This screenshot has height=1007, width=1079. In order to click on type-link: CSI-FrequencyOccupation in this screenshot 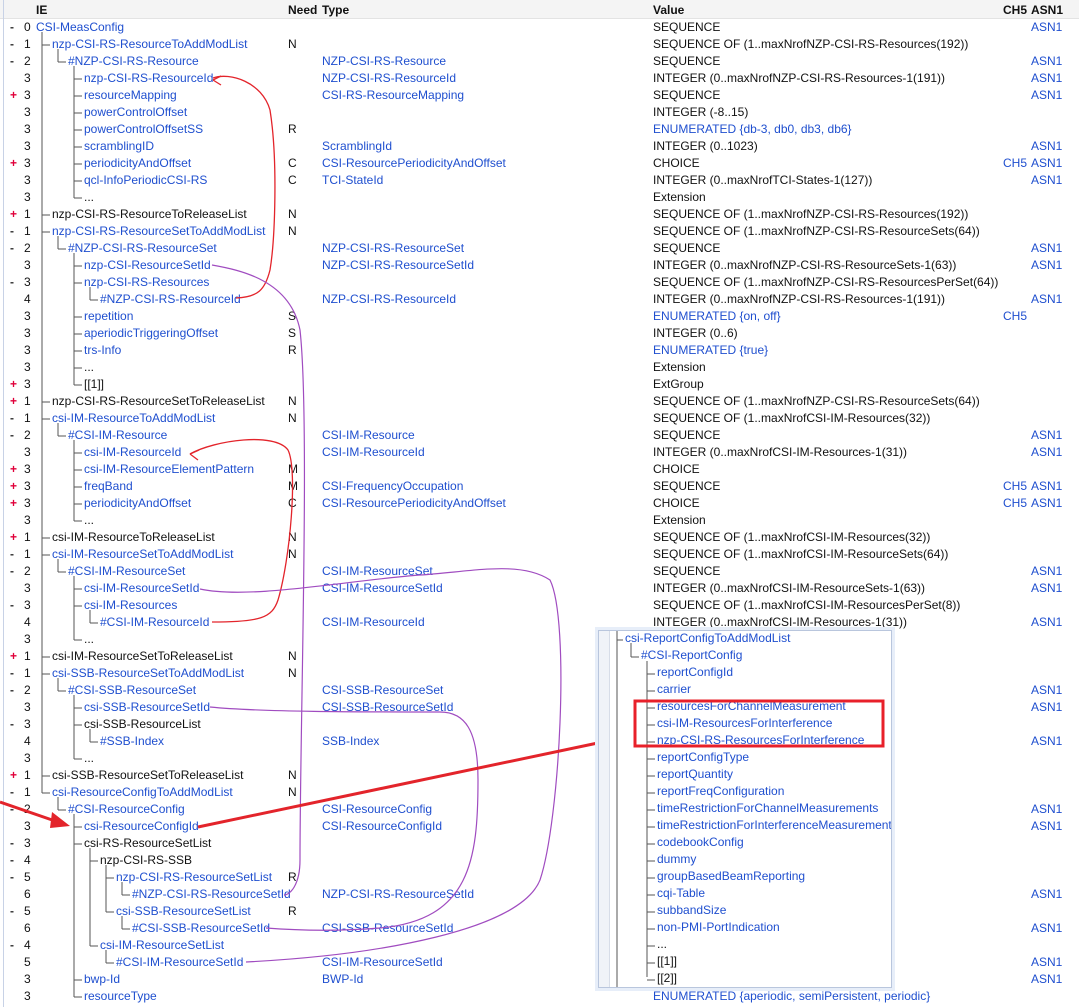, I will do `click(392, 486)`.